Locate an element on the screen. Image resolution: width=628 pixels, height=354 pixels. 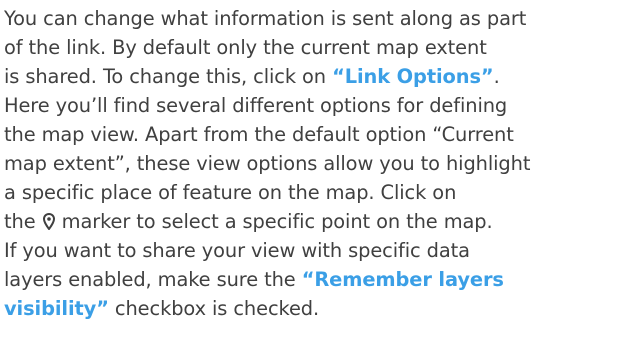
text-segment: checkbox is checked. is located at coordinates (214, 308).